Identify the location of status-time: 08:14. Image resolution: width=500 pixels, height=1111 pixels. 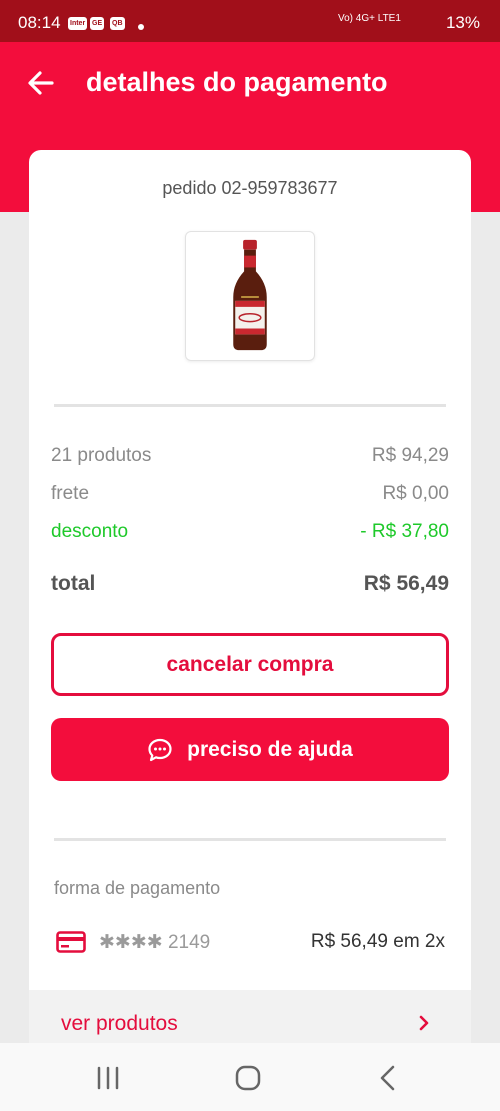
(39, 22).